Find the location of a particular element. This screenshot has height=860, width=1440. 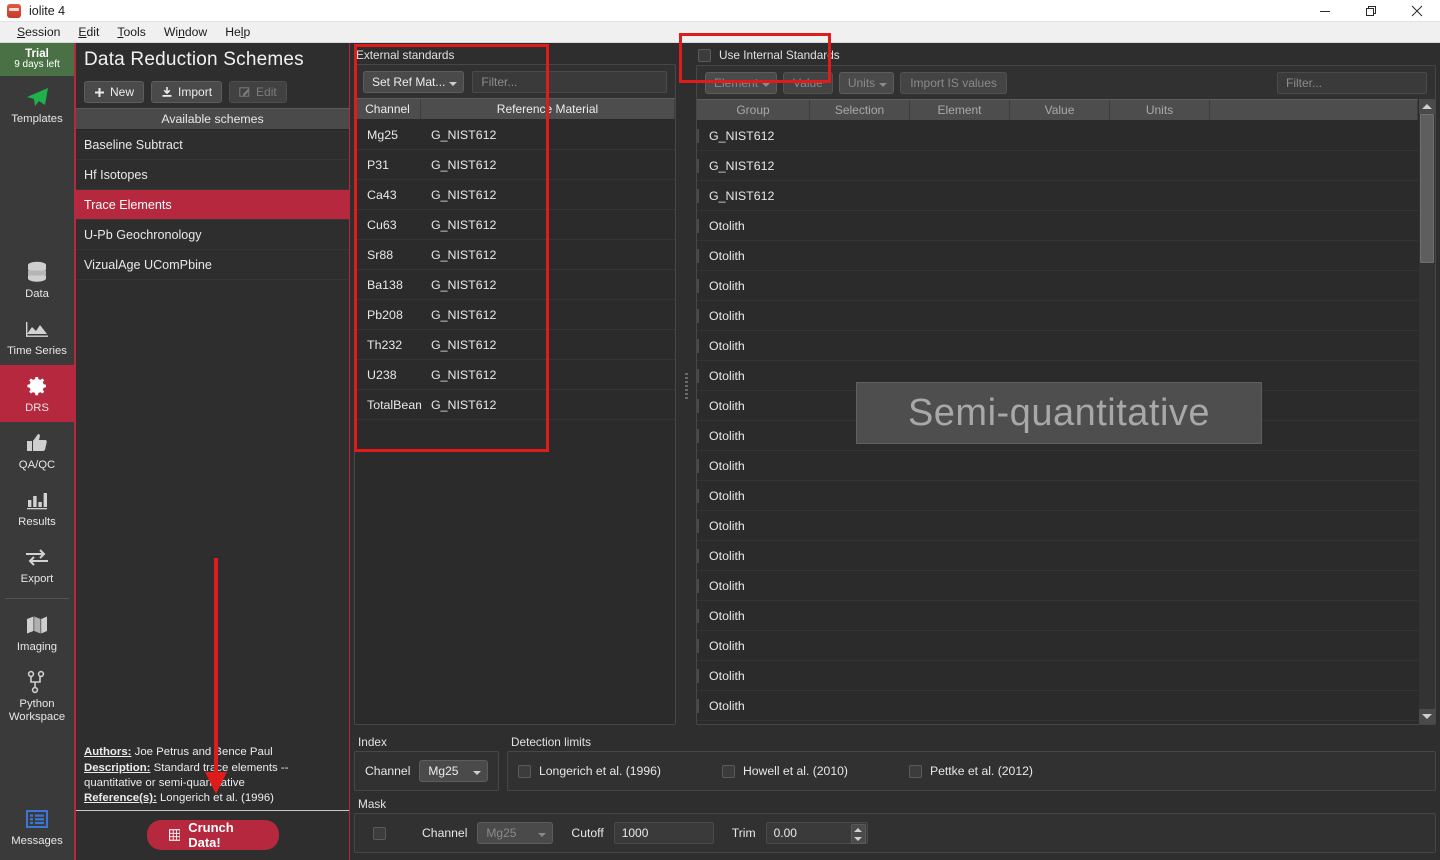

scheme-item-baseline-subtract: Baseline Subtract is located at coordinates (212, 145).